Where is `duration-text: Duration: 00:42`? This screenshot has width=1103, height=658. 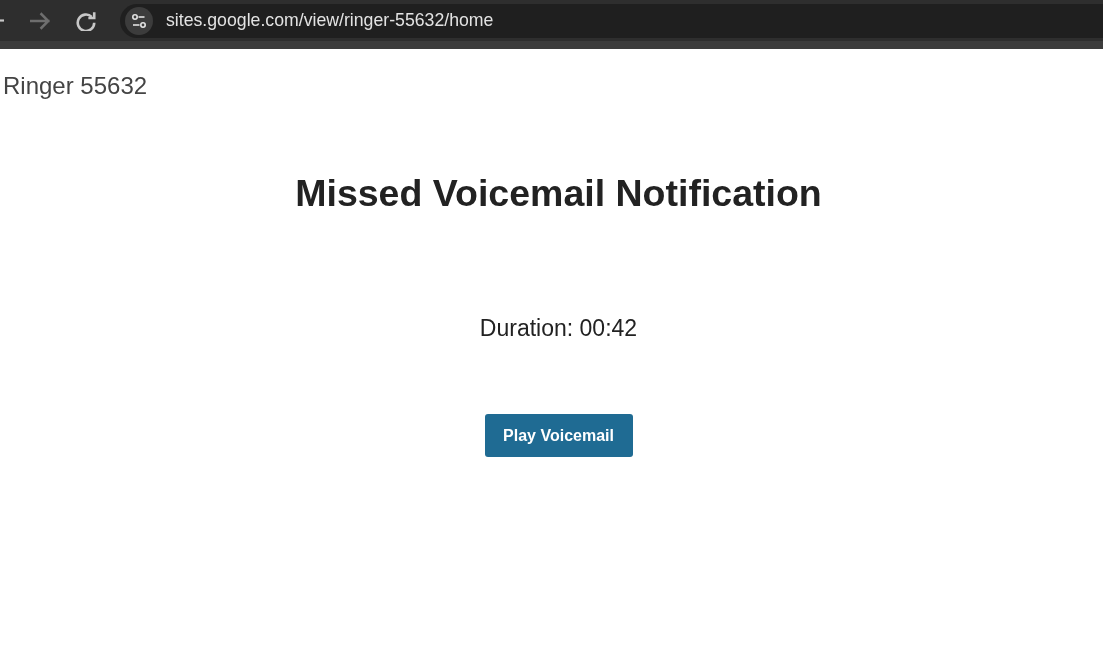
duration-text: Duration: 00:42 is located at coordinates (558, 328).